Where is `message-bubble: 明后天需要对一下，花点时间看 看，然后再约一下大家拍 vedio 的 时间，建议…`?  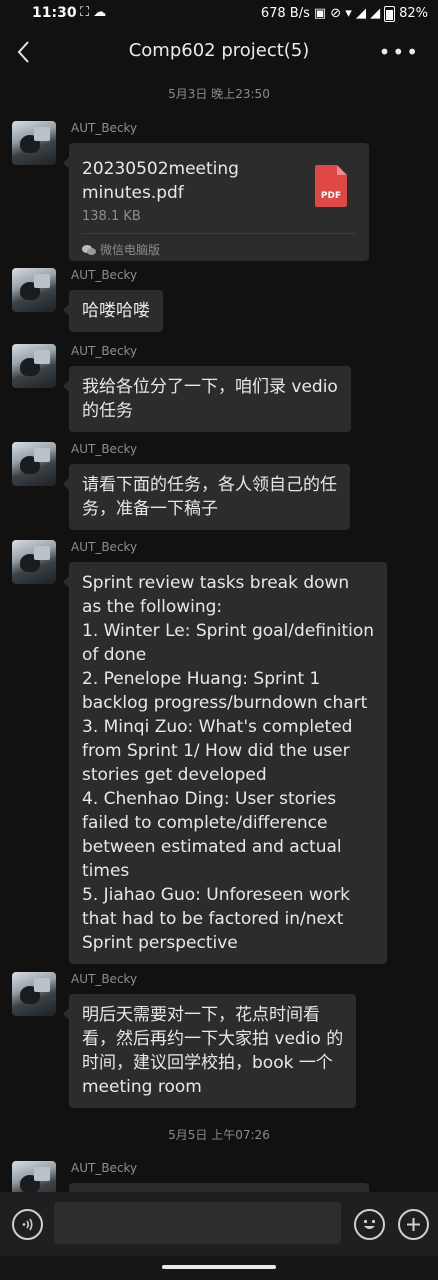
message-bubble: 明后天需要对一下，花点时间看 看，然后再约一下大家拍 vedio 的 时间，建议… is located at coordinates (209, 1051).